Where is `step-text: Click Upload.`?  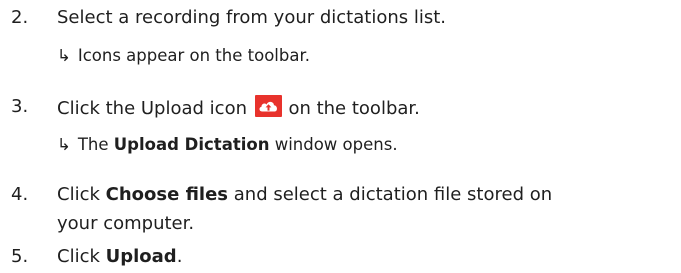 step-text: Click Upload. is located at coordinates (119, 256).